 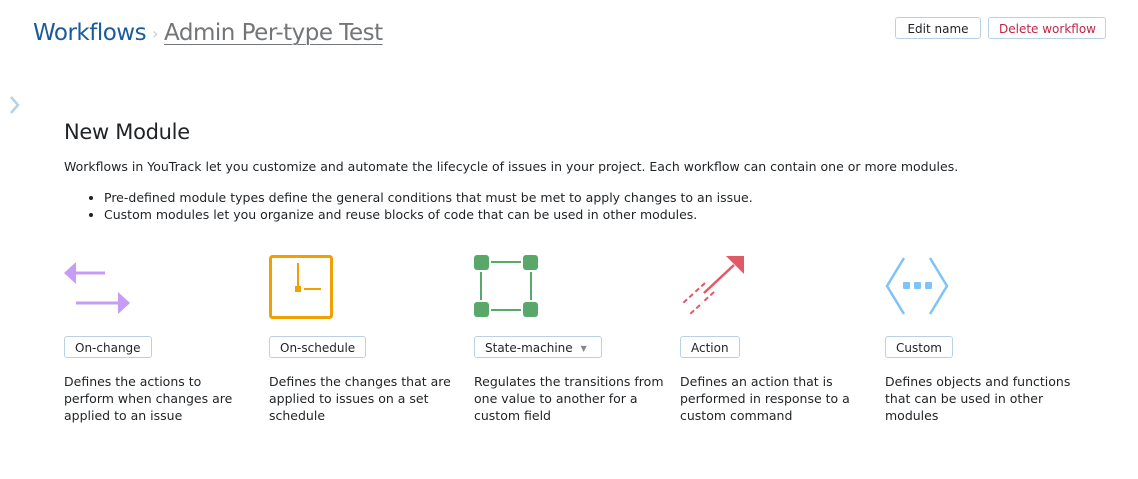 I want to click on expand-sidebar-chevron-icon, so click(x=15, y=105).